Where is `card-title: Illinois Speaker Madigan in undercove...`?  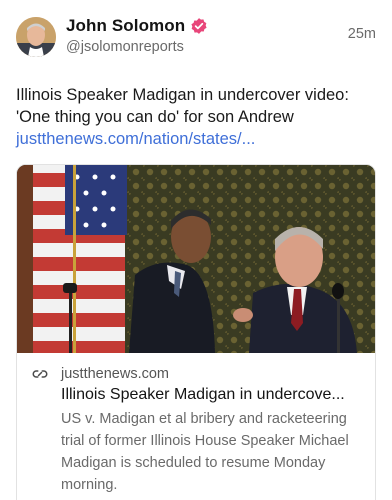
card-title: Illinois Speaker Madigan in undercove... is located at coordinates (213, 395).